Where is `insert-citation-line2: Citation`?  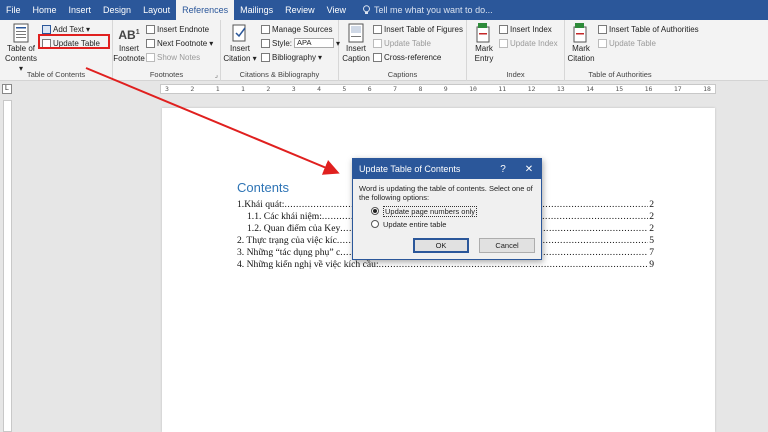 insert-citation-line2: Citation is located at coordinates (237, 58).